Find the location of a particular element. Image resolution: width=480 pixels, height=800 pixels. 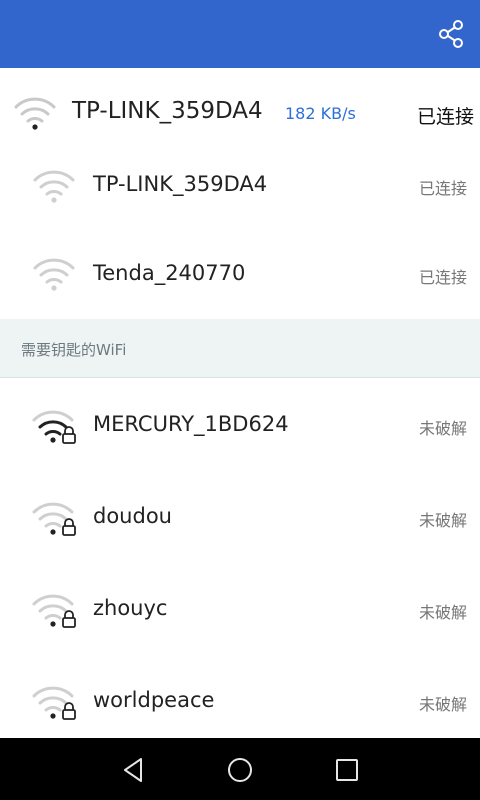

locked-network-row: doudou 未破解 is located at coordinates (240, 516).